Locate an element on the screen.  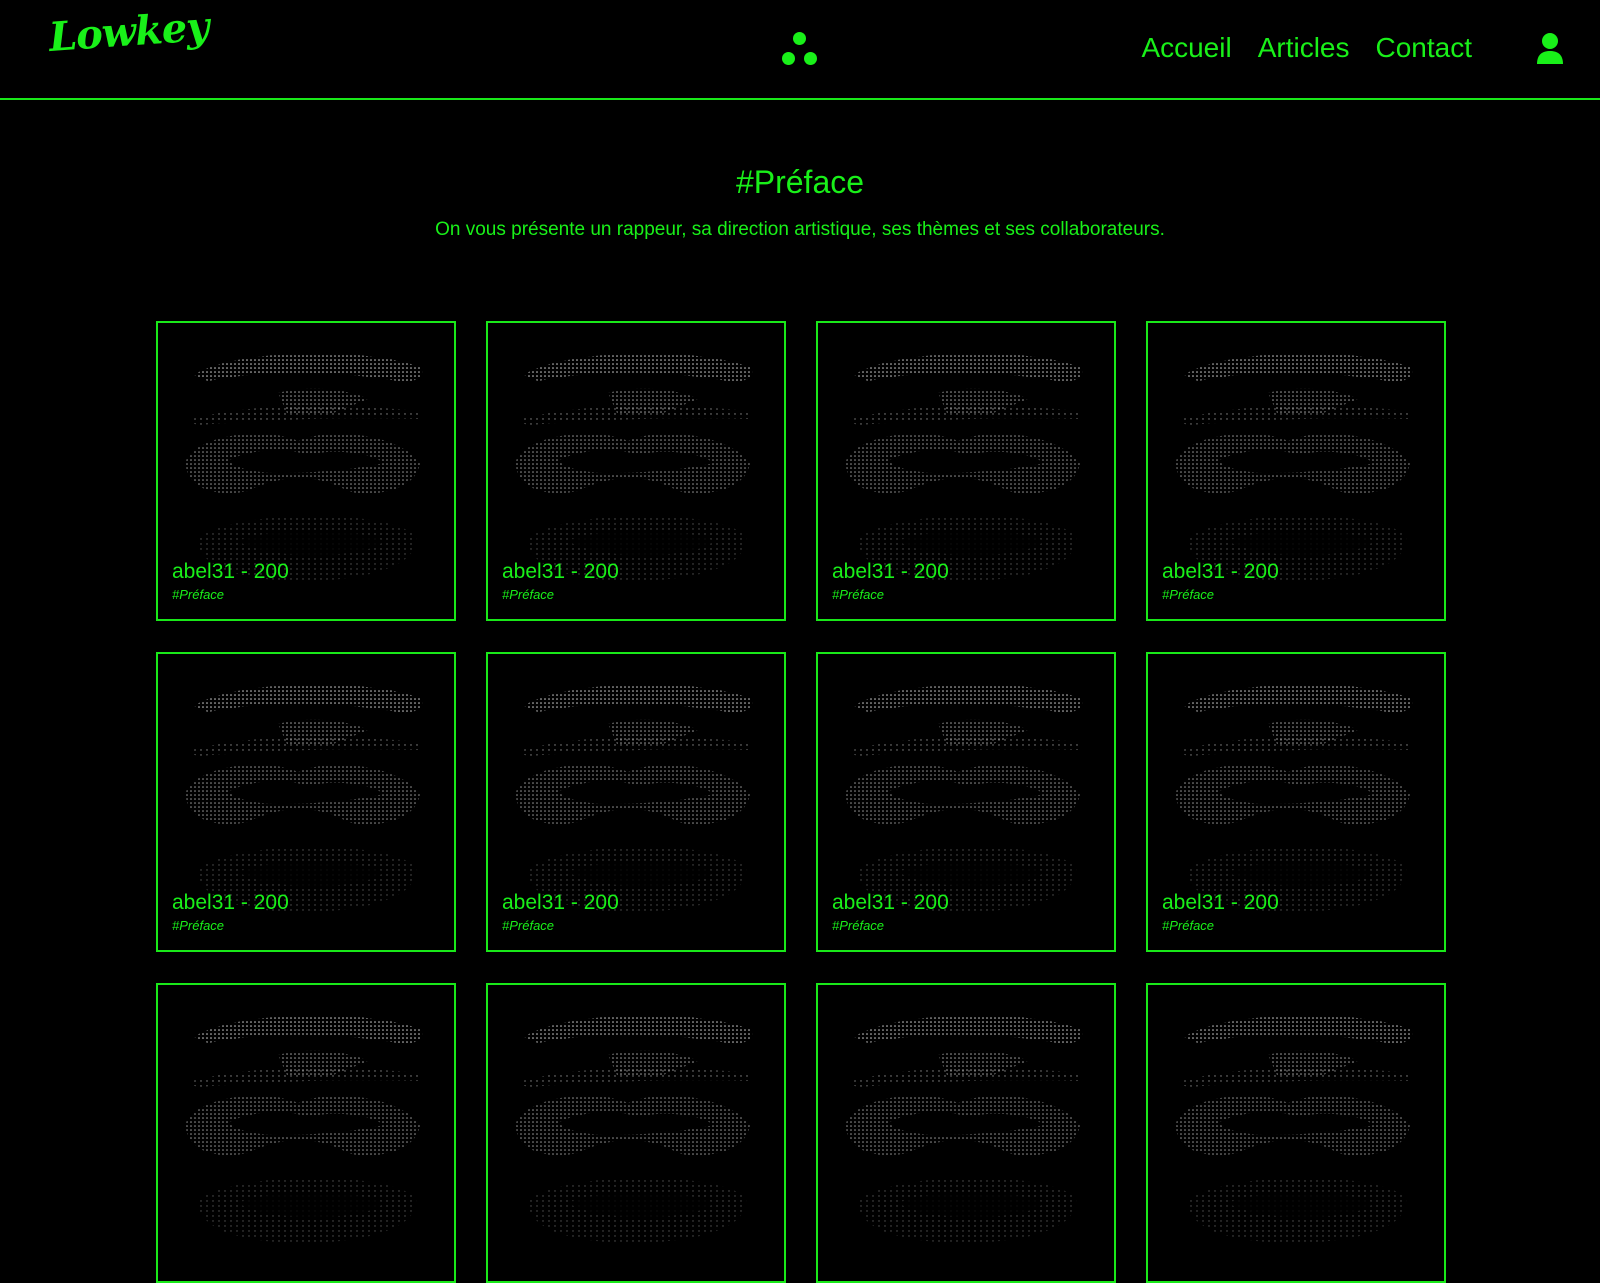
main-nav: Accueil Articles Contact is located at coordinates (1306, 48).